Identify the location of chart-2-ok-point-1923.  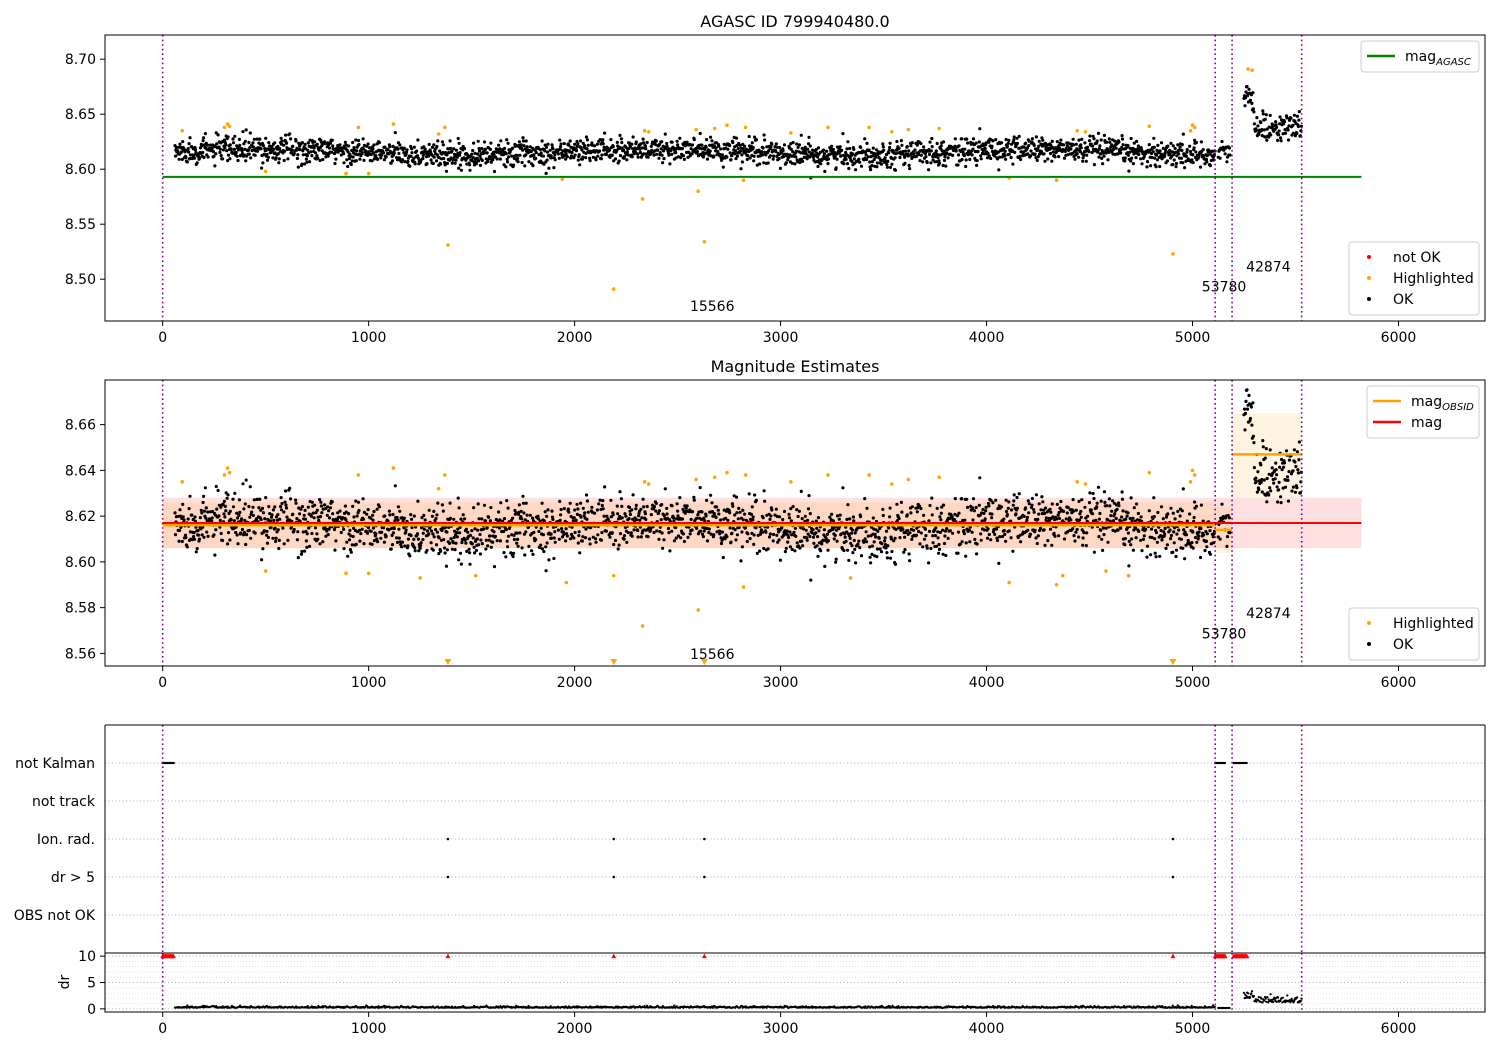
(1046, 517).